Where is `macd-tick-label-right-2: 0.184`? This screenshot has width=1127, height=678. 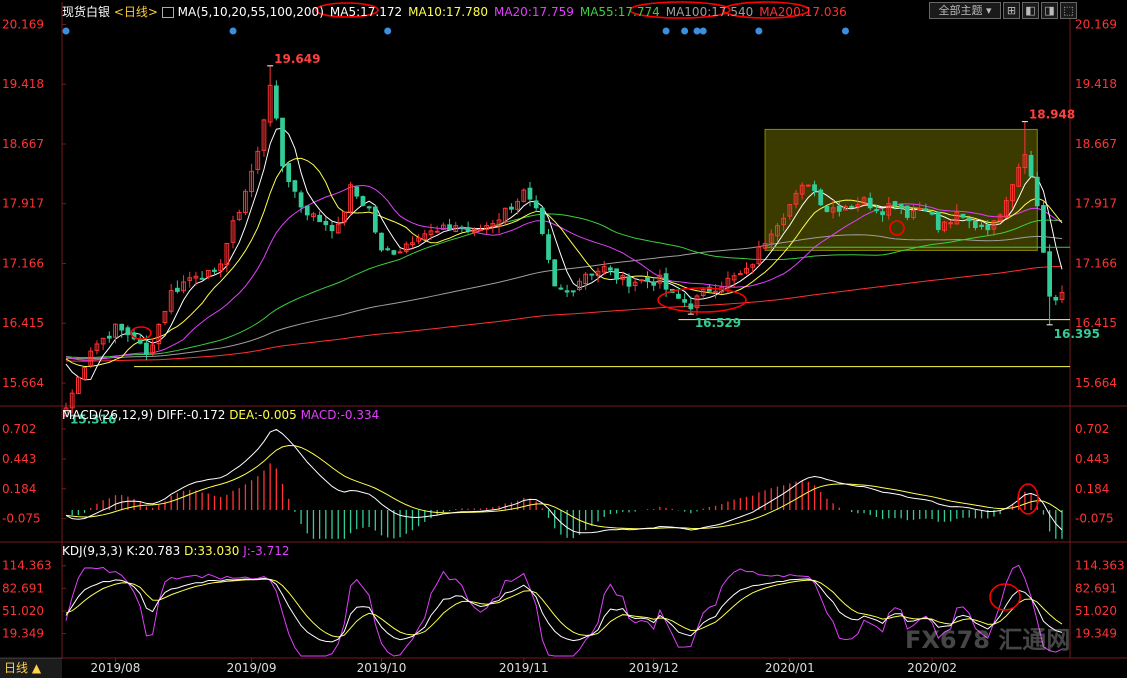 macd-tick-label-right-2: 0.184 is located at coordinates (1092, 489).